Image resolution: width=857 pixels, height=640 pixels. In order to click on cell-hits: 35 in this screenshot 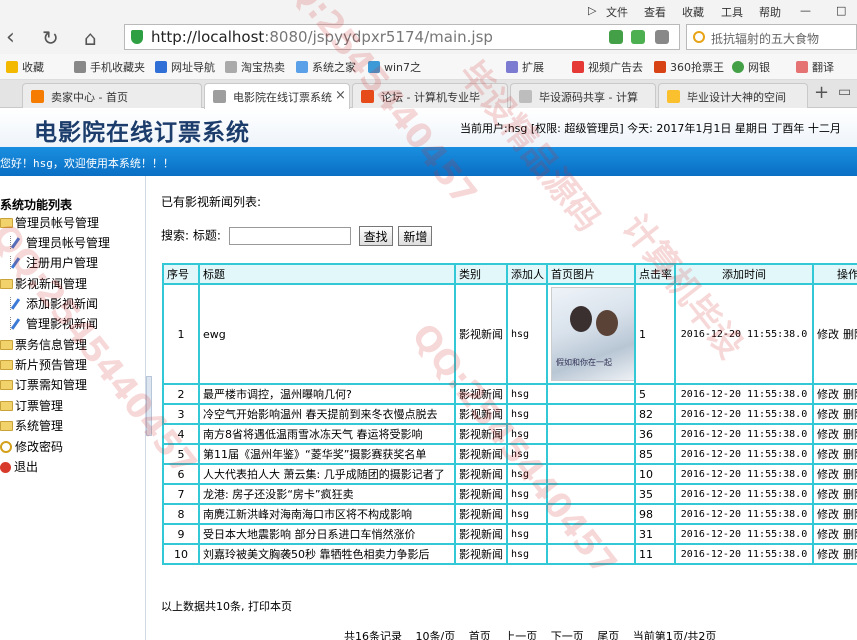, I will do `click(655, 494)`.